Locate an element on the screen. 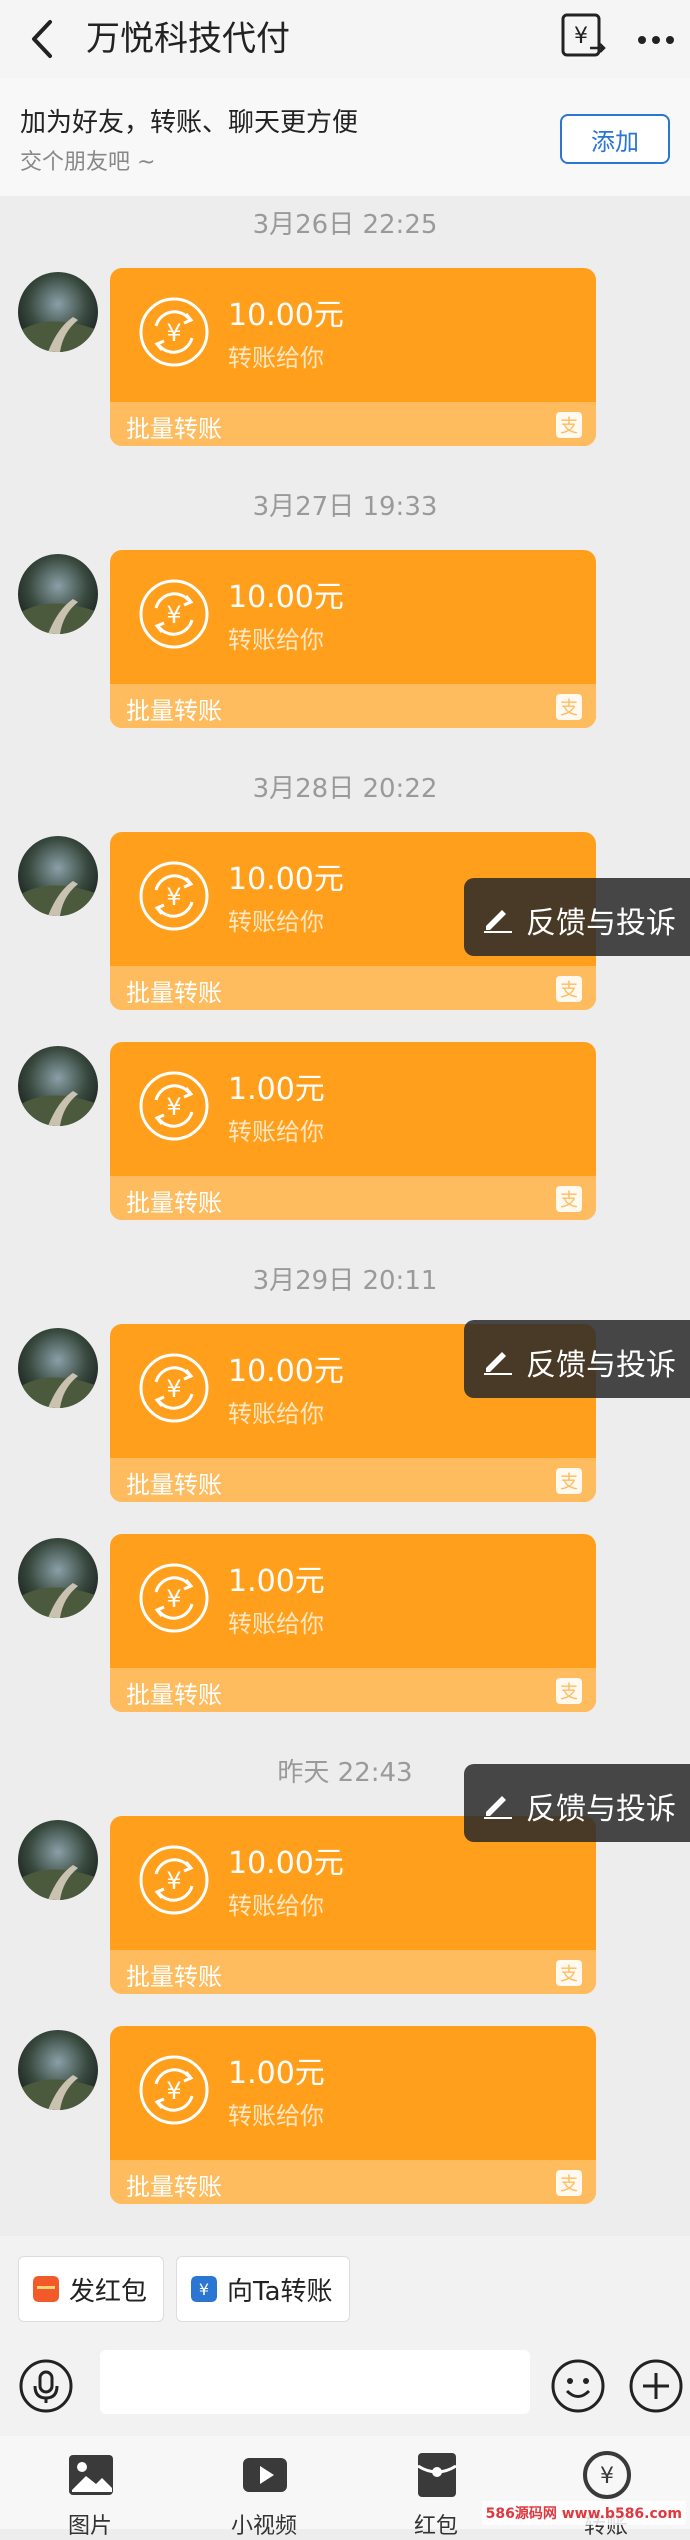 This screenshot has height=2540, width=690. transfer-amount: 1.00元 is located at coordinates (276, 1581).